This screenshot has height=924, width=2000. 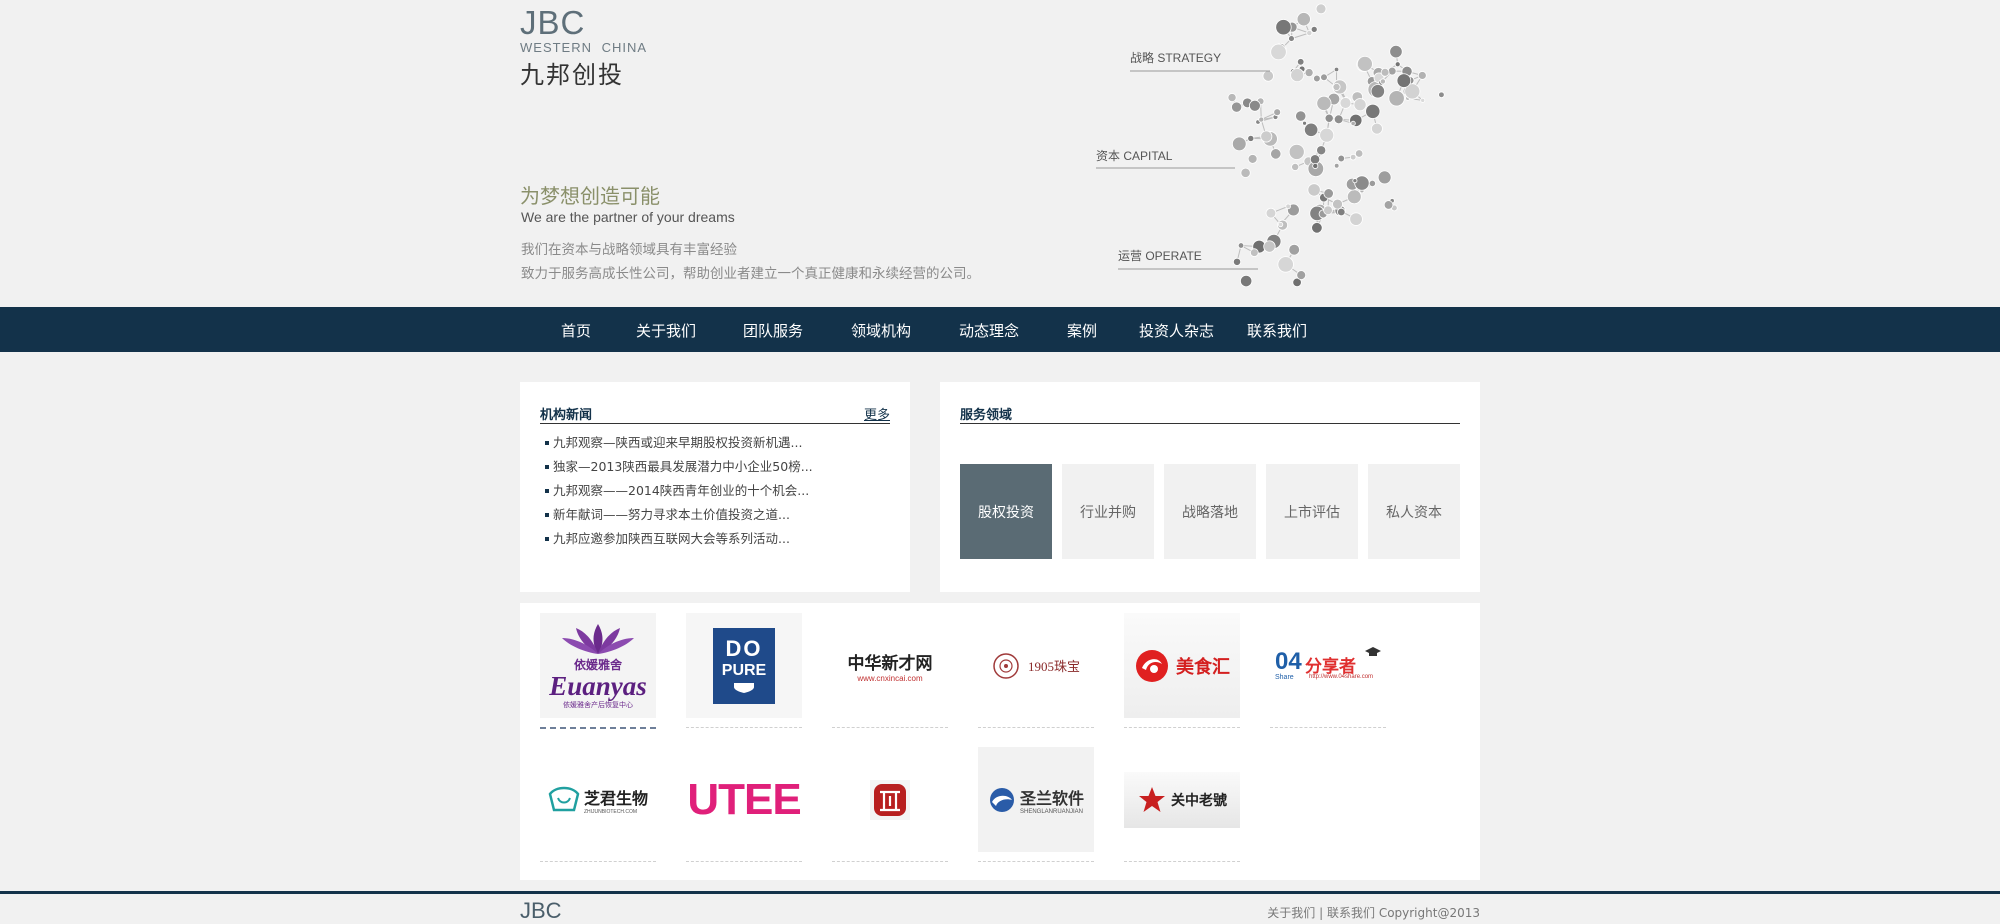 I want to click on footer-copyright: Copyright@2013, so click(x=1429, y=913).